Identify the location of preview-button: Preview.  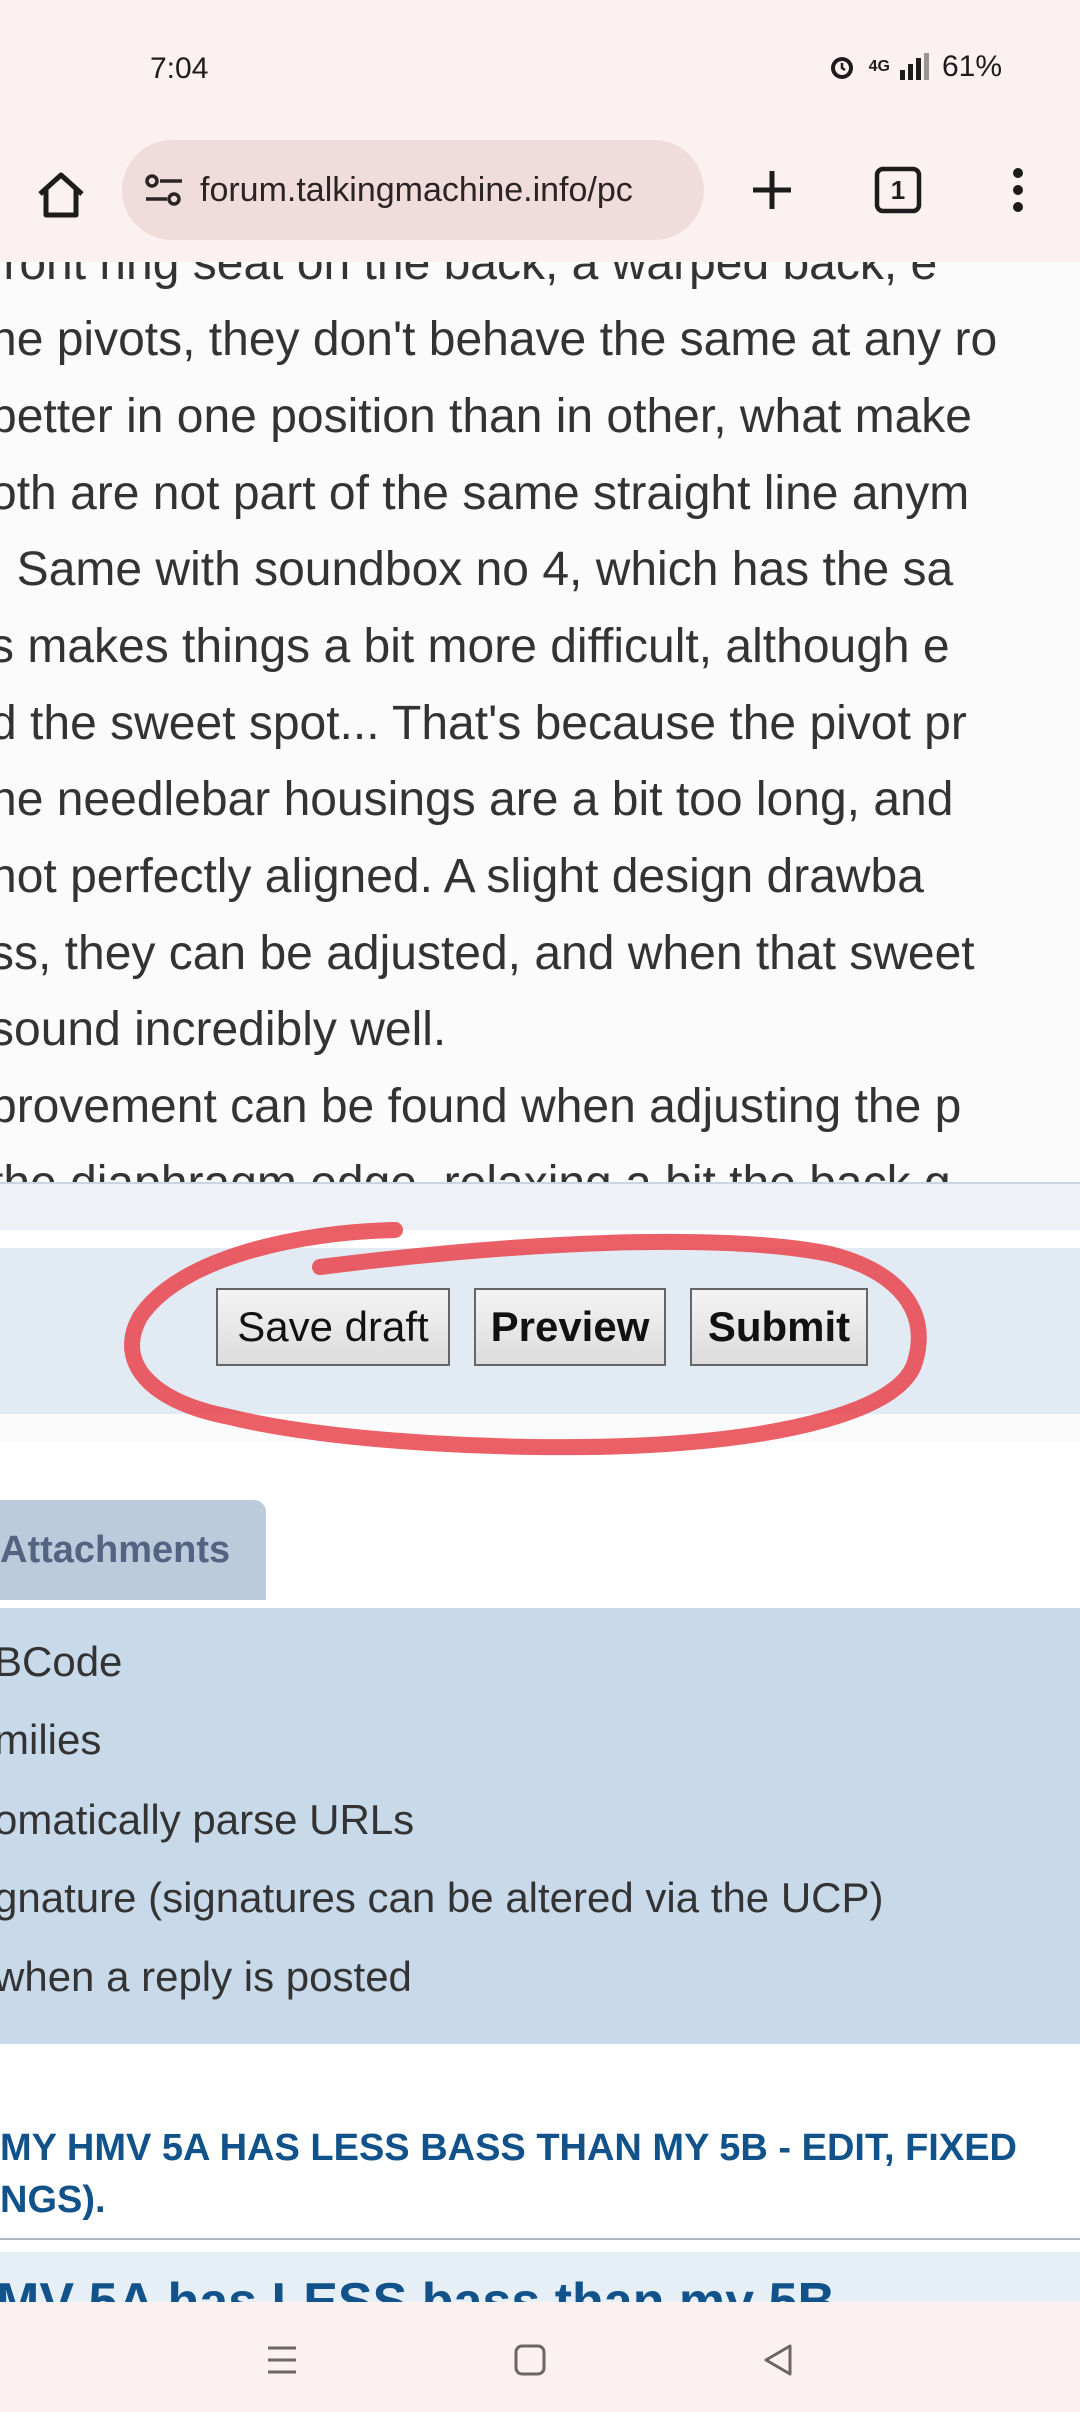
(570, 1327).